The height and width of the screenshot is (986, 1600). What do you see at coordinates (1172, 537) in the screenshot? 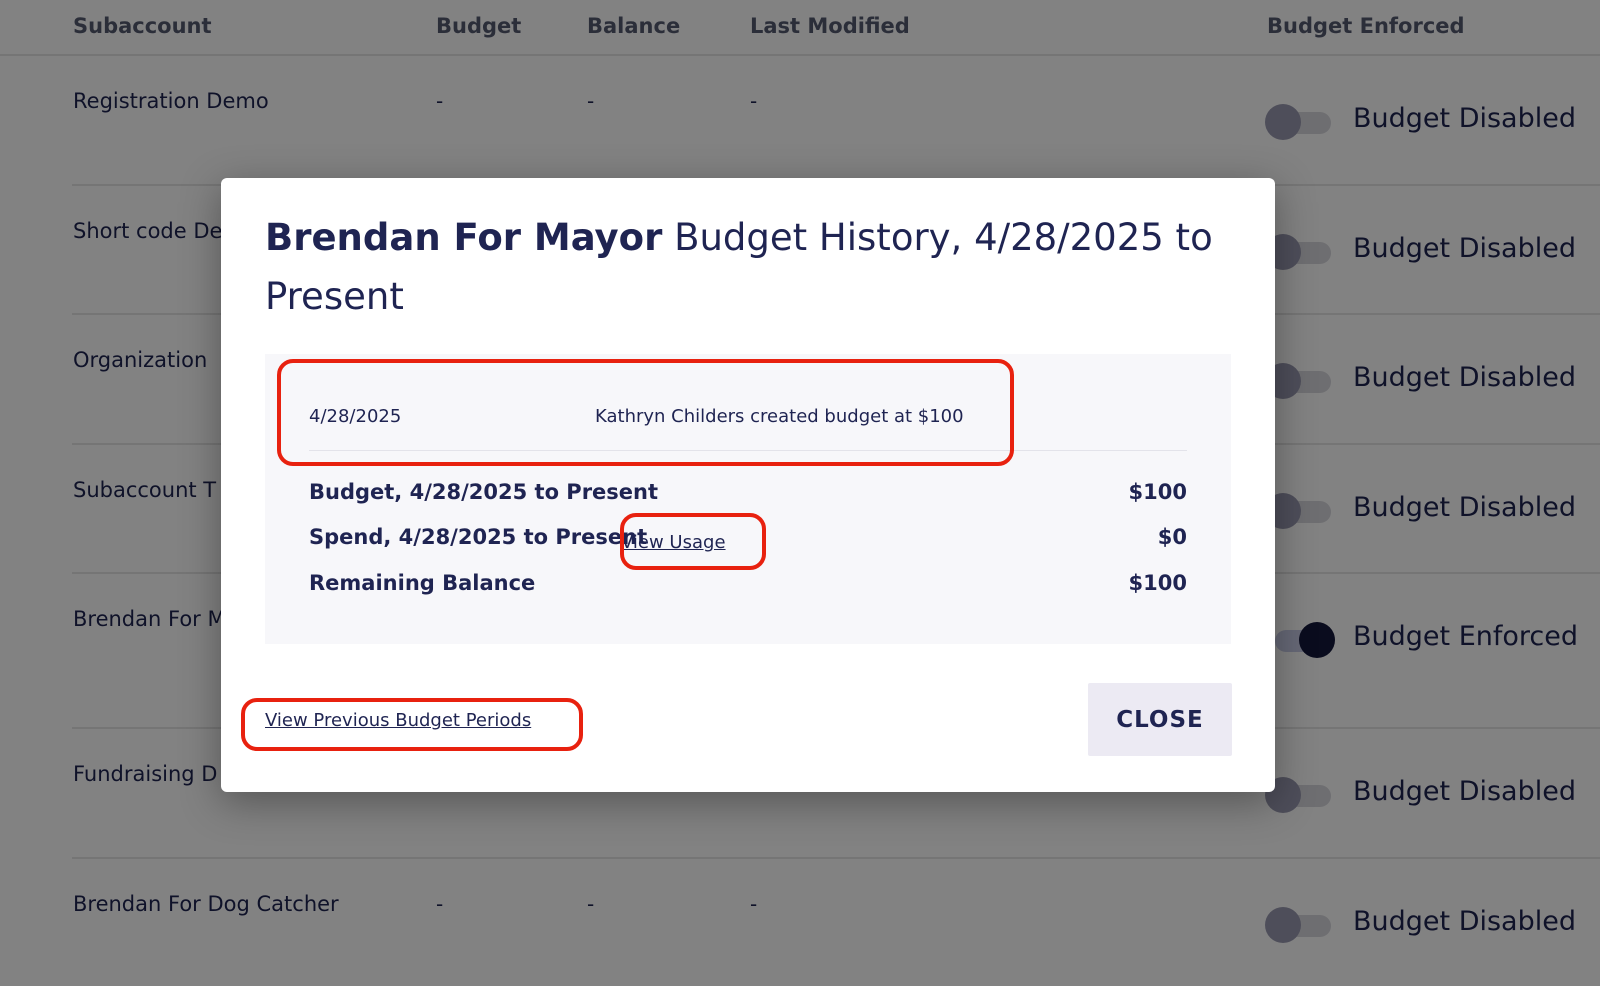
I see `spend-period-value: $0` at bounding box center [1172, 537].